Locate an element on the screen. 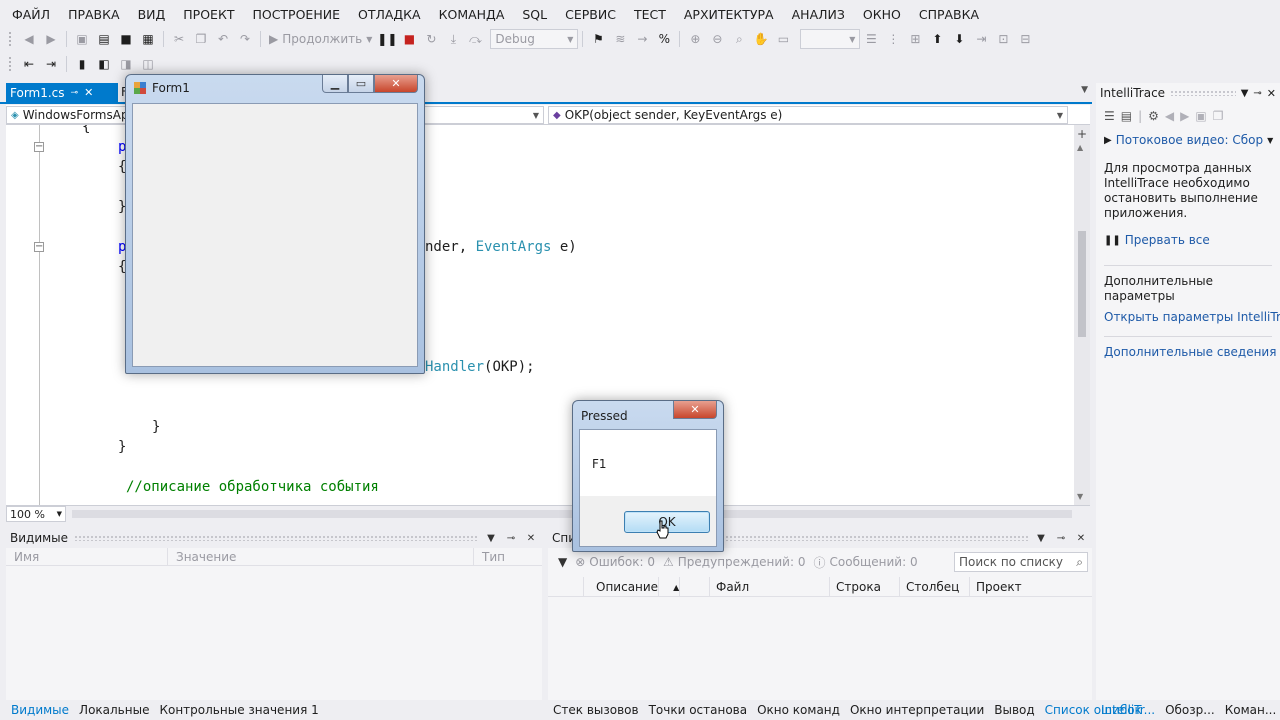  scroll-up-icon: ▲ is located at coordinates (1080, 147).